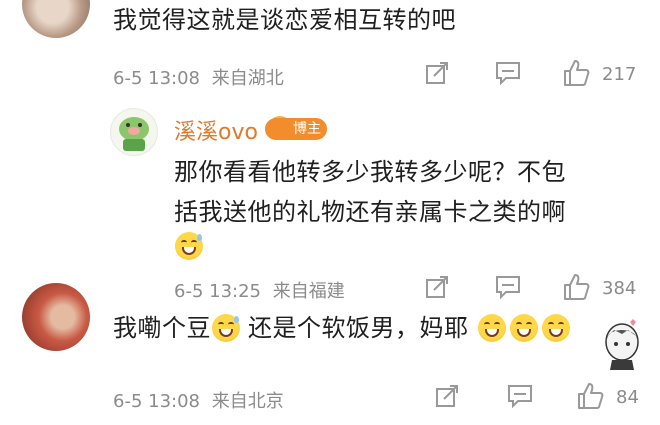 Image resolution: width=660 pixels, height=425 pixels. I want to click on reply-meta: 6-5 13:25 来自福建, so click(259, 290).